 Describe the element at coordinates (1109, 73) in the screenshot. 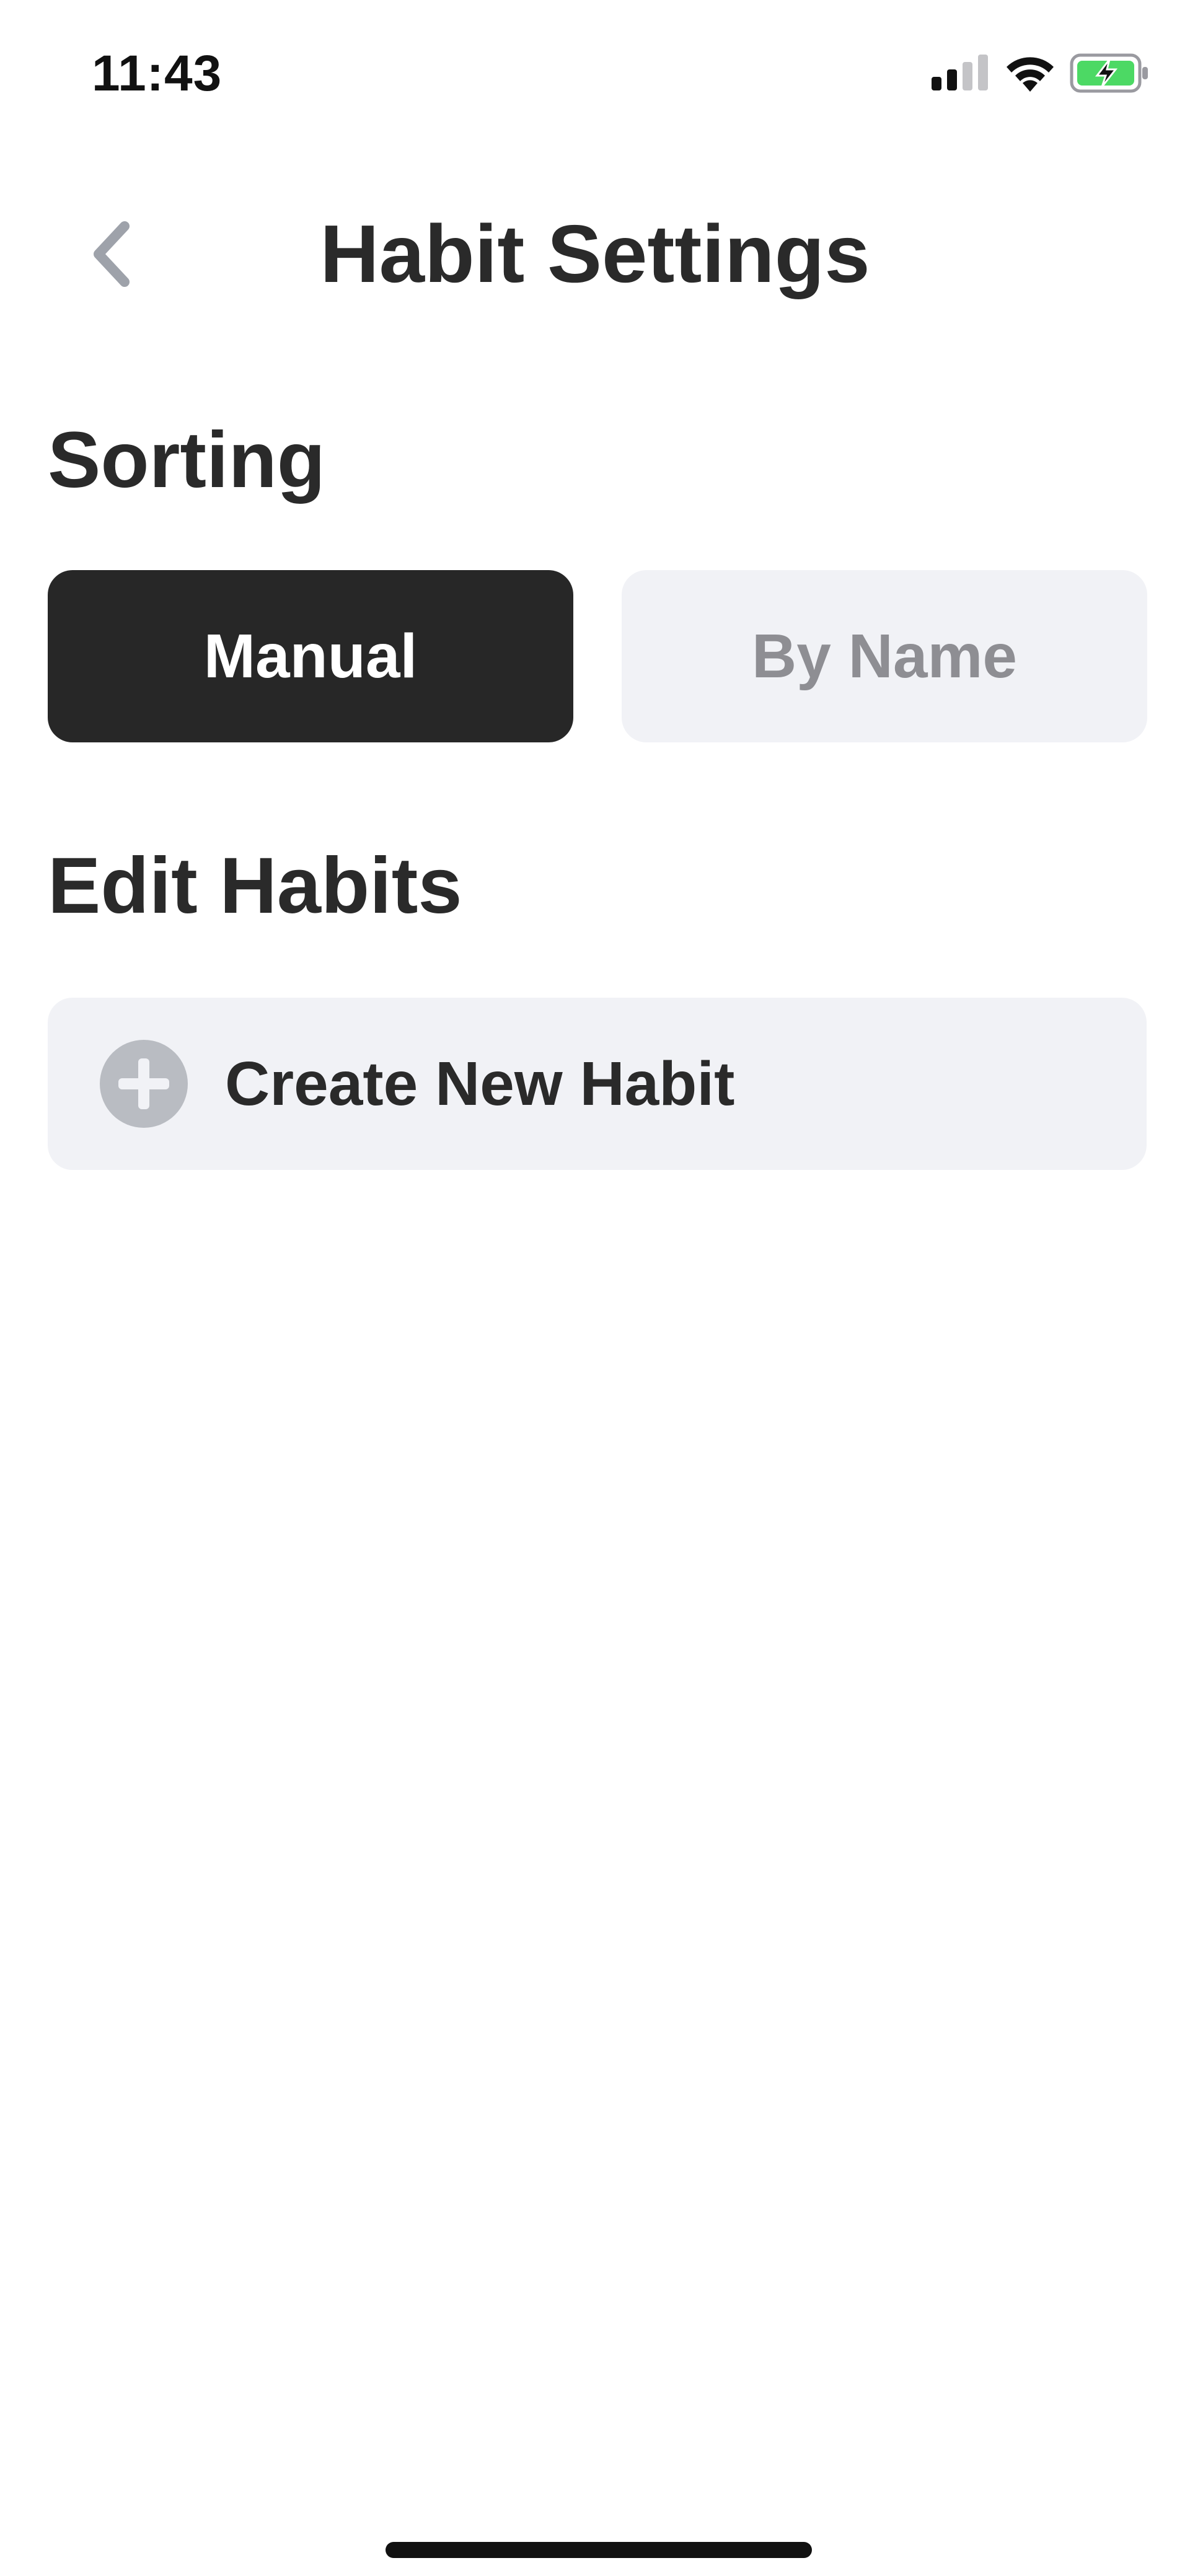

I see `battery-charging-icon` at that location.